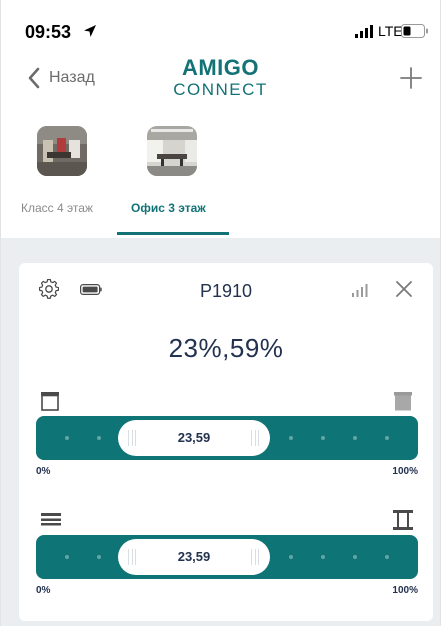  What do you see at coordinates (364, 31) in the screenshot?
I see `cellular-signal-icon` at bounding box center [364, 31].